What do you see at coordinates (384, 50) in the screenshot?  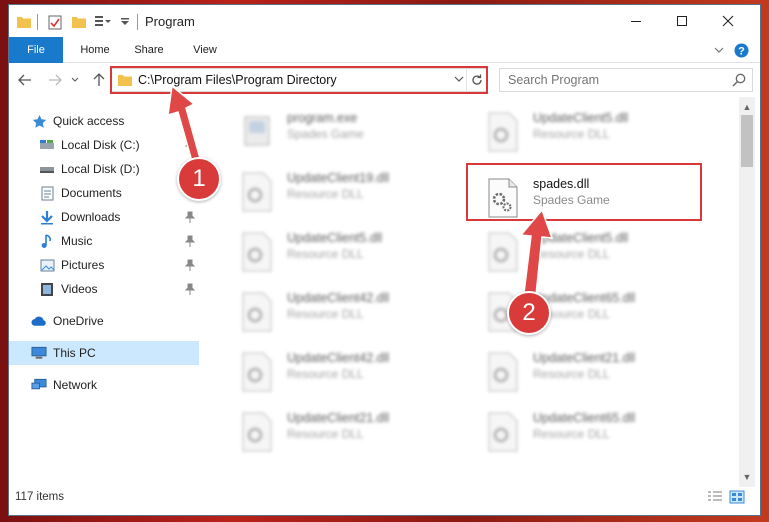 I see `ribbon: File Home Share View ?` at bounding box center [384, 50].